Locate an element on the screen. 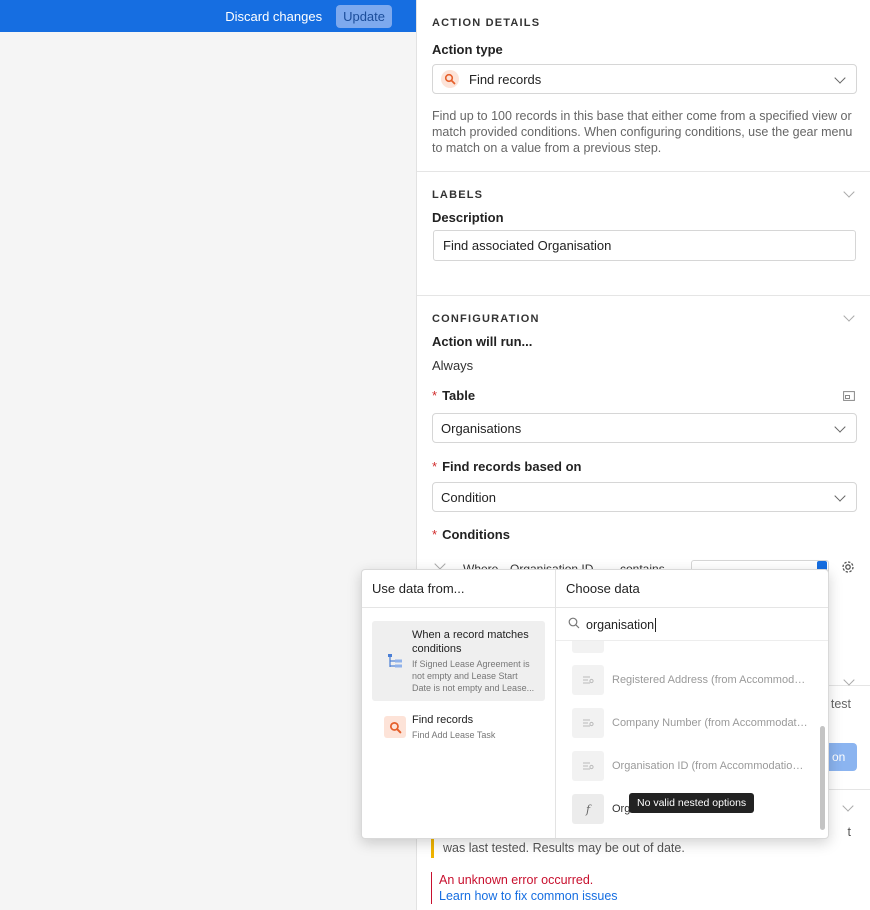  action-type-select: Find records is located at coordinates (644, 79).